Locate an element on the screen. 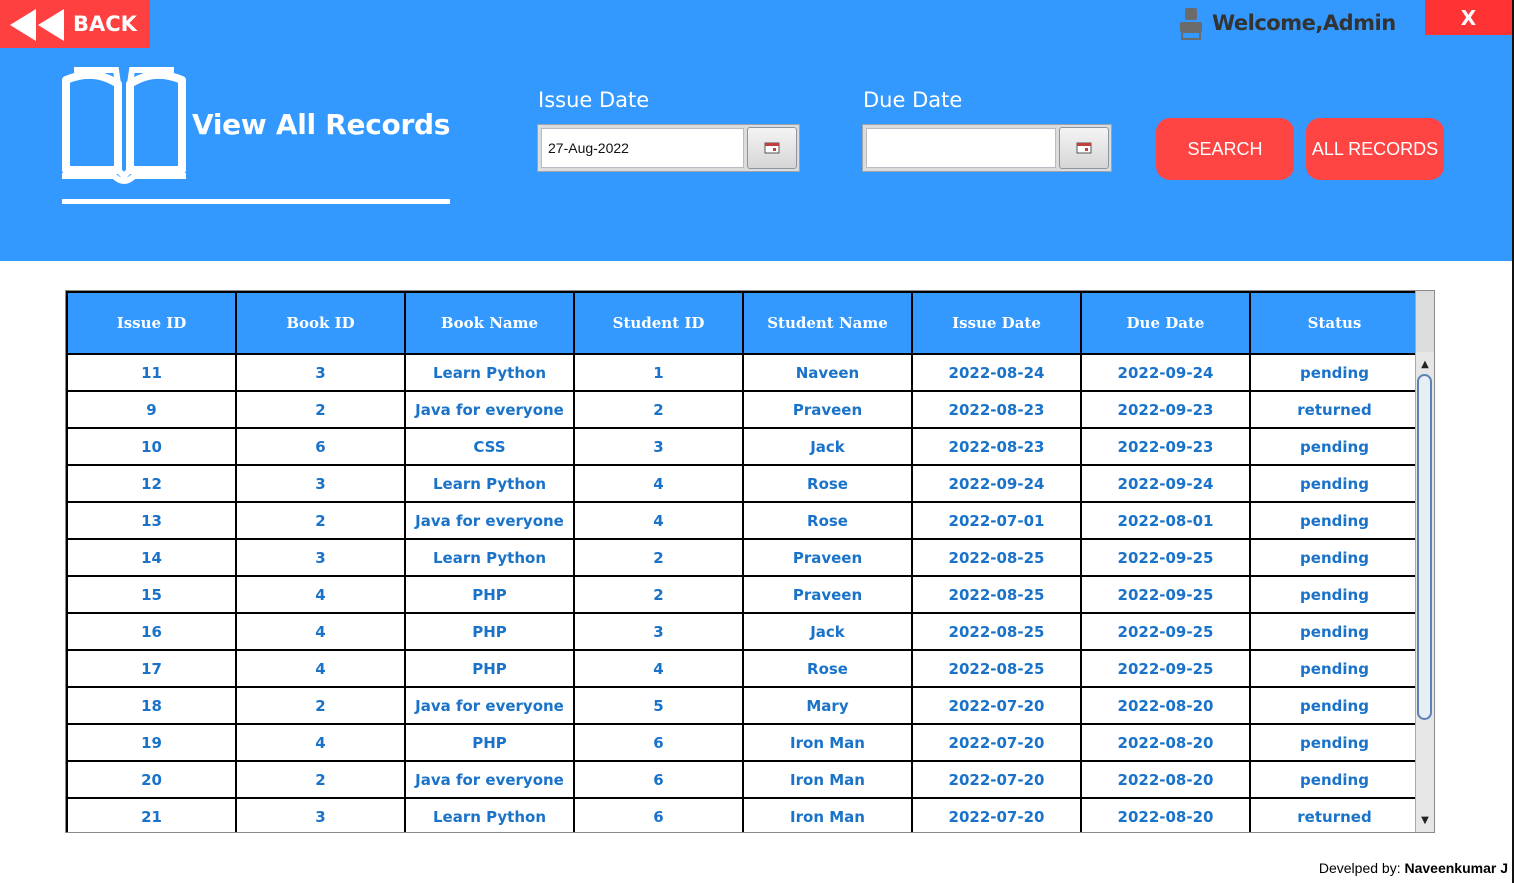 The width and height of the screenshot is (1514, 883). column-header: Issue ID is located at coordinates (151, 323).